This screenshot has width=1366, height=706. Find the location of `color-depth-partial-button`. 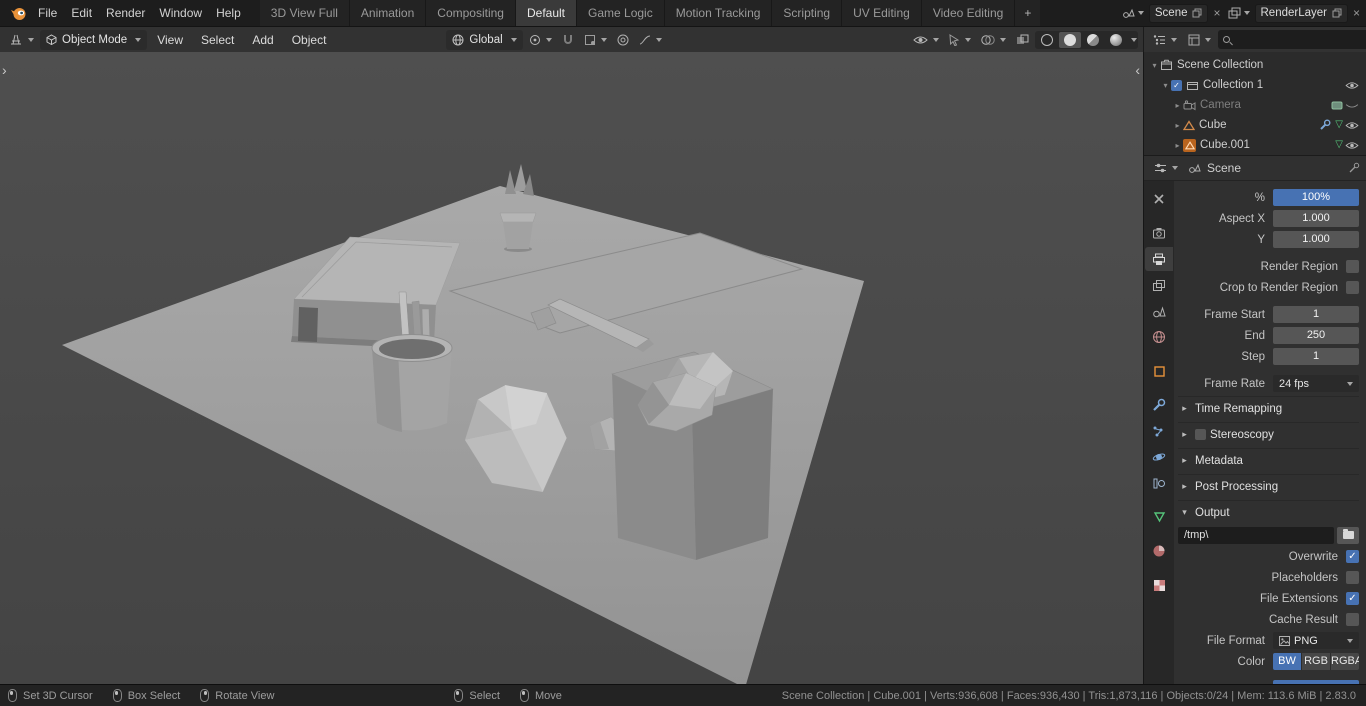

color-depth-partial-button is located at coordinates (1316, 681).